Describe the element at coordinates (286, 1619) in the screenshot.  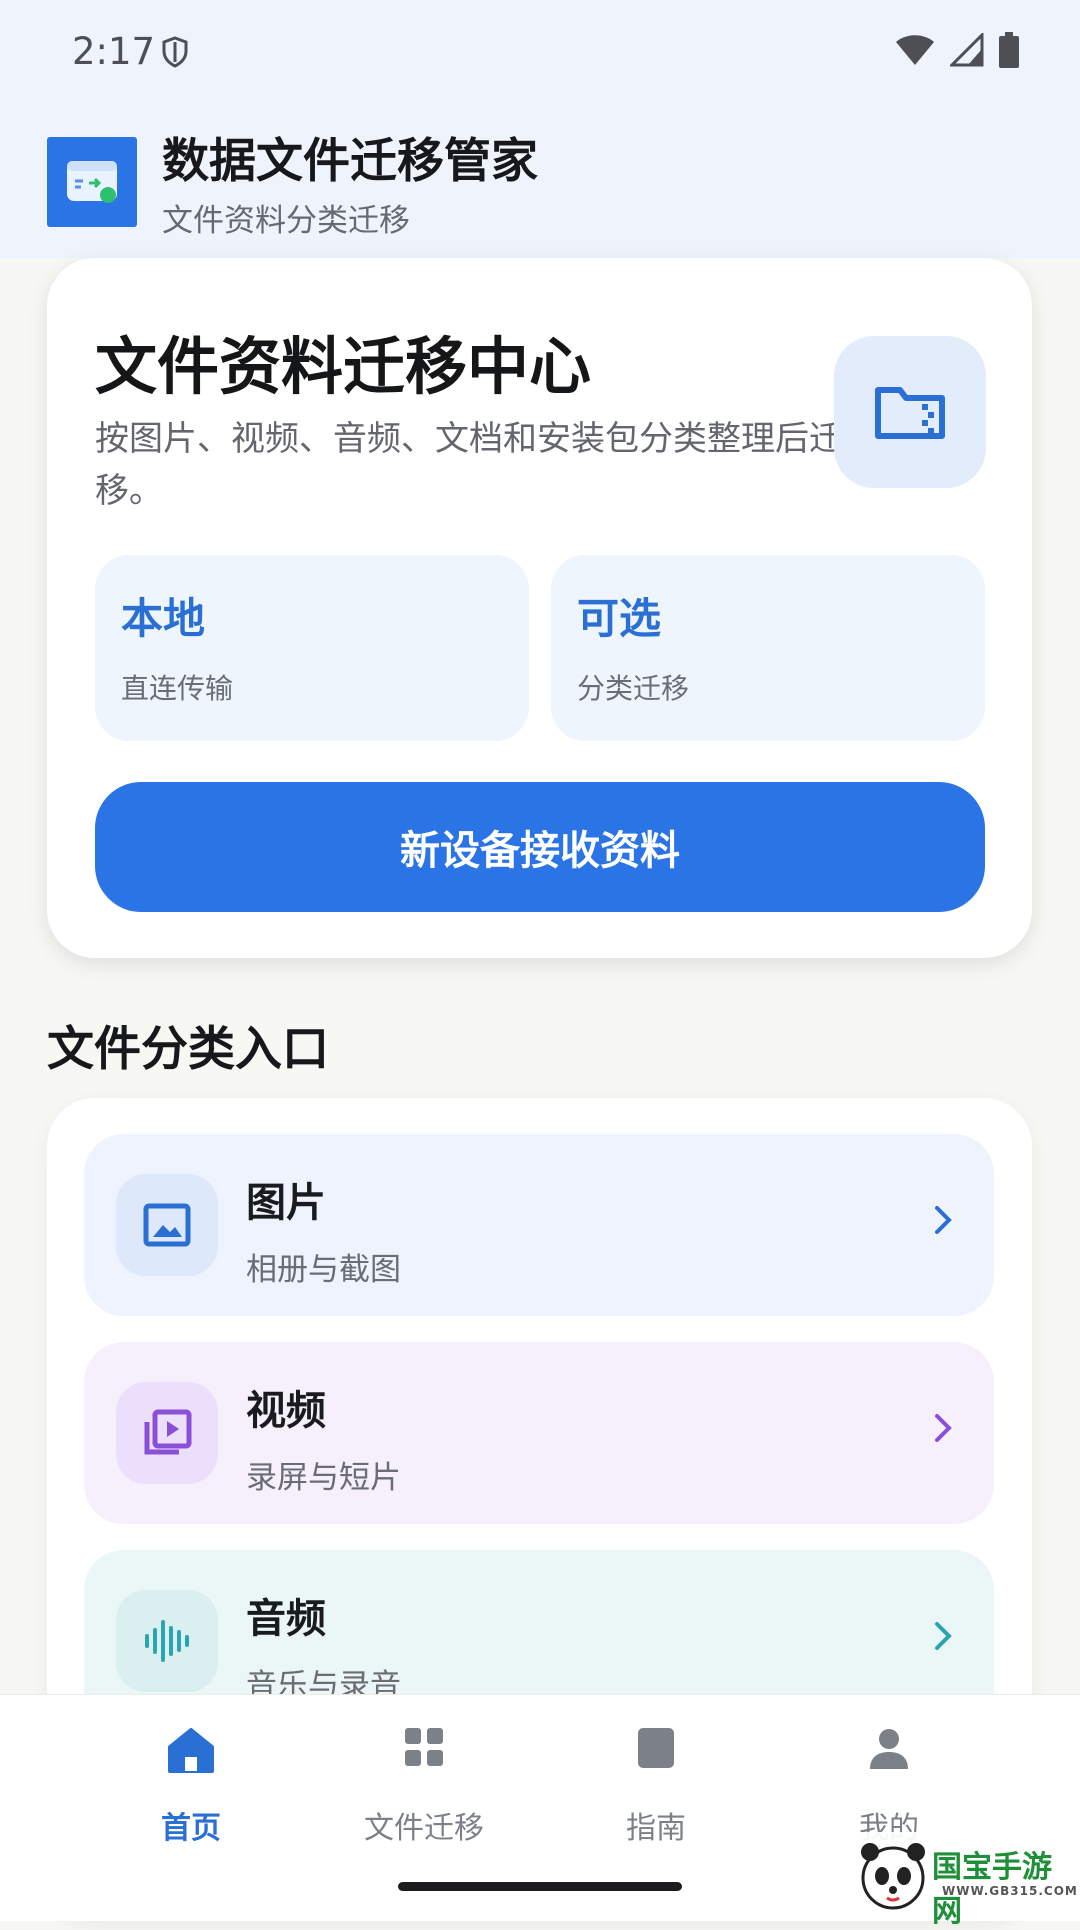
I see `category-name: 音频` at that location.